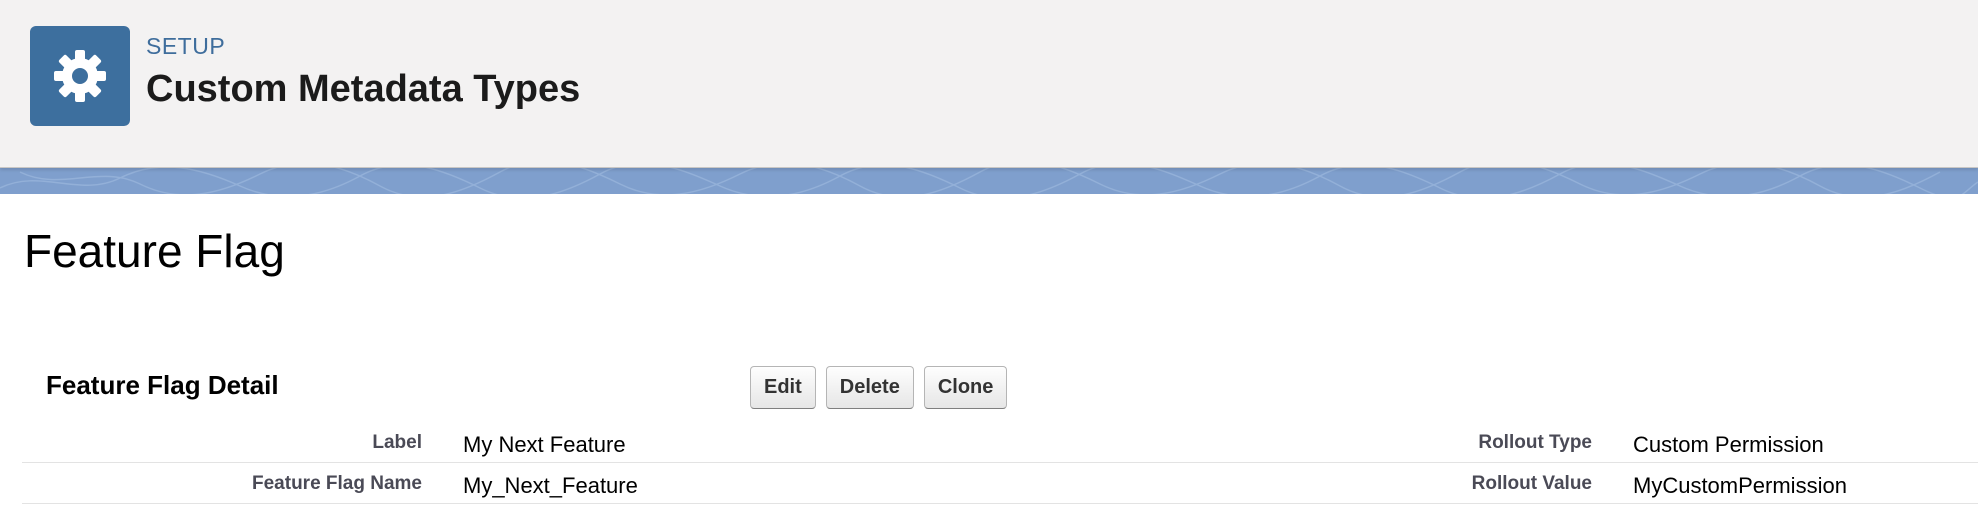  I want to click on header-title: Custom Metadata Types, so click(363, 89).